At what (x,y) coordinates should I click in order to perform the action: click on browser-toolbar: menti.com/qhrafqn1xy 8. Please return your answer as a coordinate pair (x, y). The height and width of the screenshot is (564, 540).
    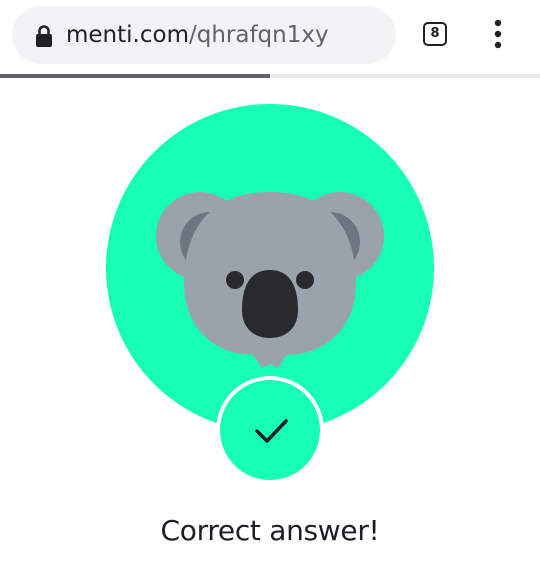
    Looking at the image, I should click on (270, 38).